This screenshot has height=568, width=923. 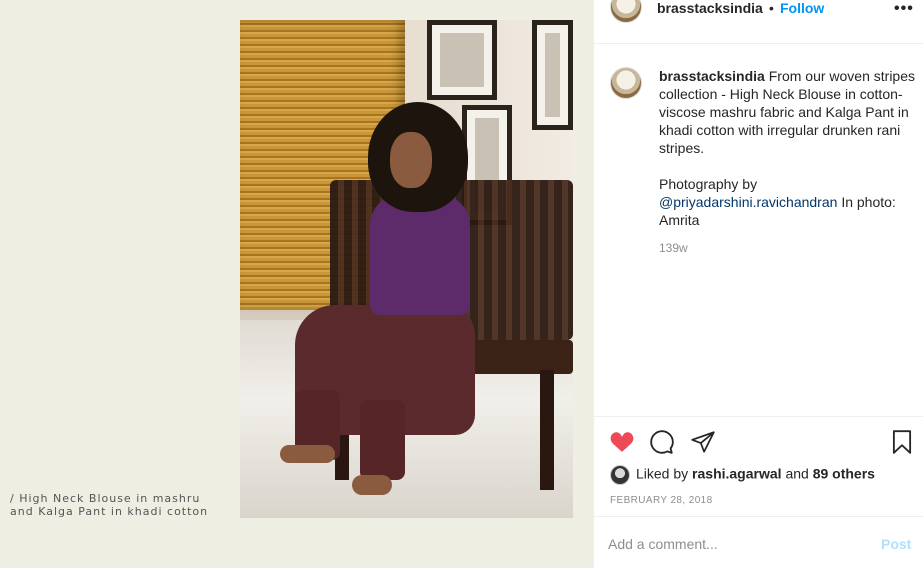 I want to click on likes-prefix: Liked by, so click(x=662, y=473).